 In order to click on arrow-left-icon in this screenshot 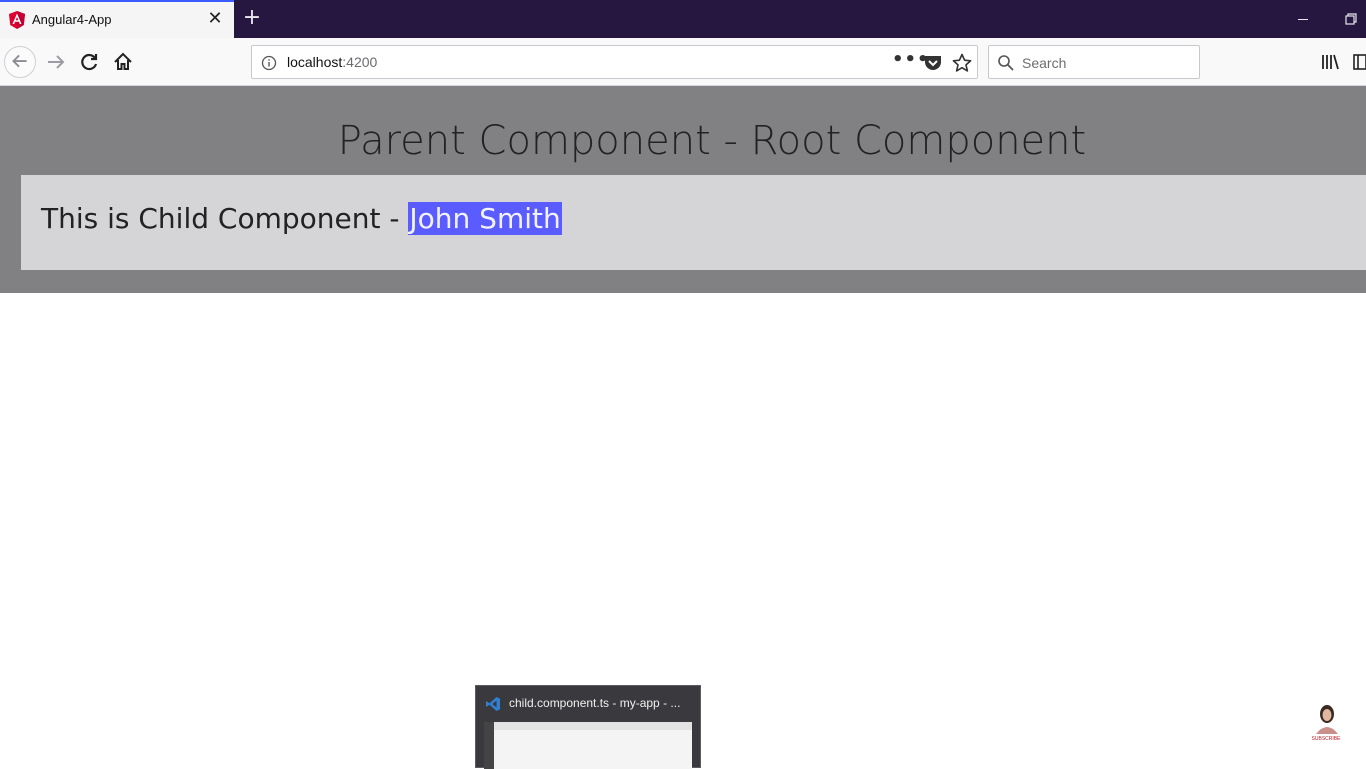, I will do `click(19, 61)`.